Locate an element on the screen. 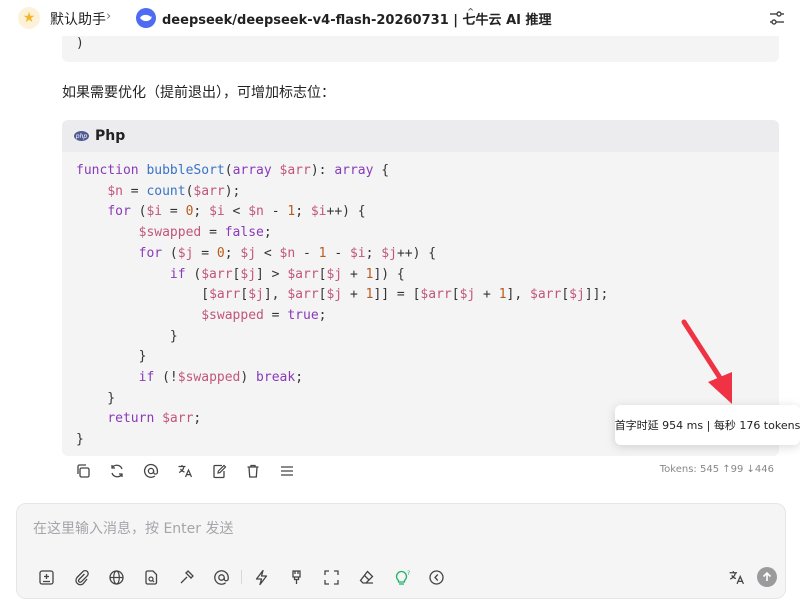  eraser-icon is located at coordinates (366, 577).